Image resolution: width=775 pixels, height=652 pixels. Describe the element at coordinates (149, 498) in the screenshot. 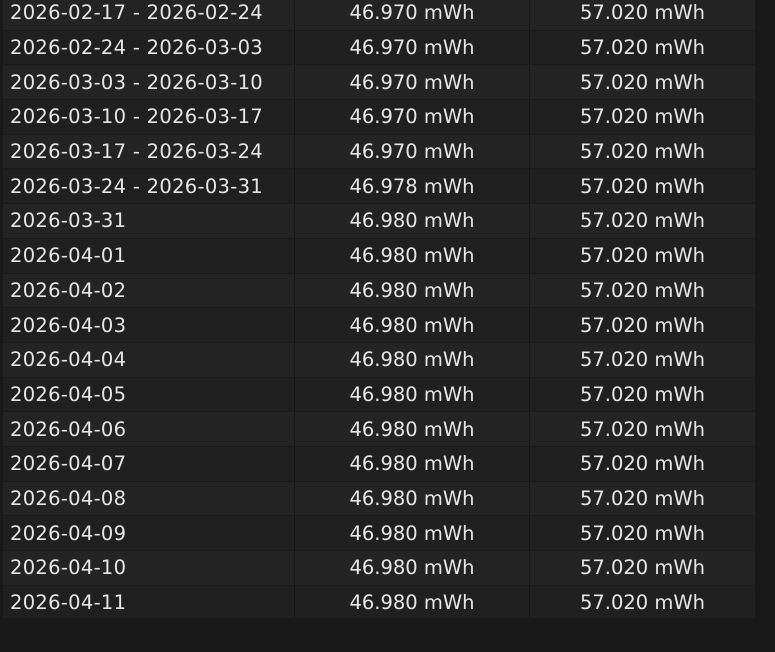

I see `period-cell: 2026-04-08` at that location.